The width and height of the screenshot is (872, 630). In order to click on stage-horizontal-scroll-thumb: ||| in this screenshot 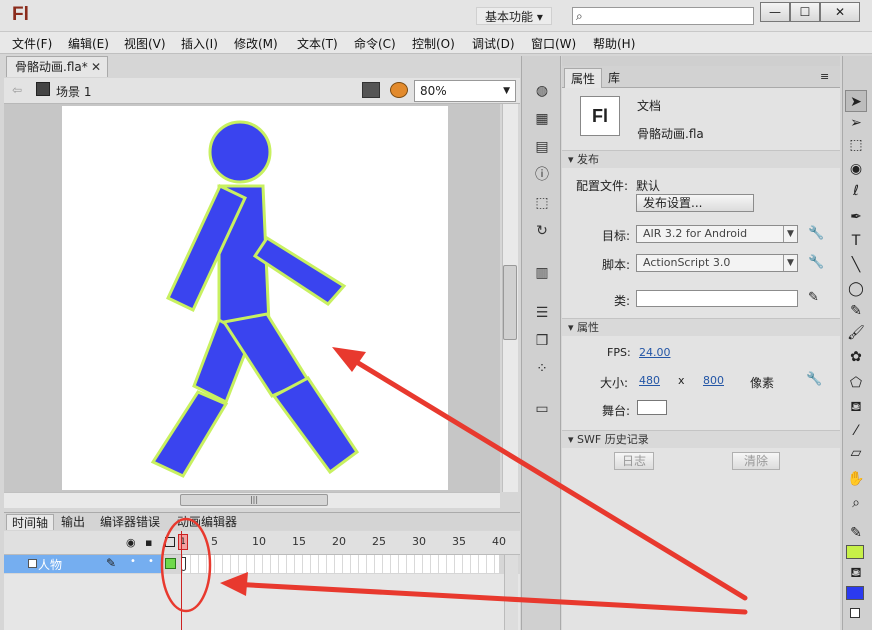, I will do `click(254, 500)`.